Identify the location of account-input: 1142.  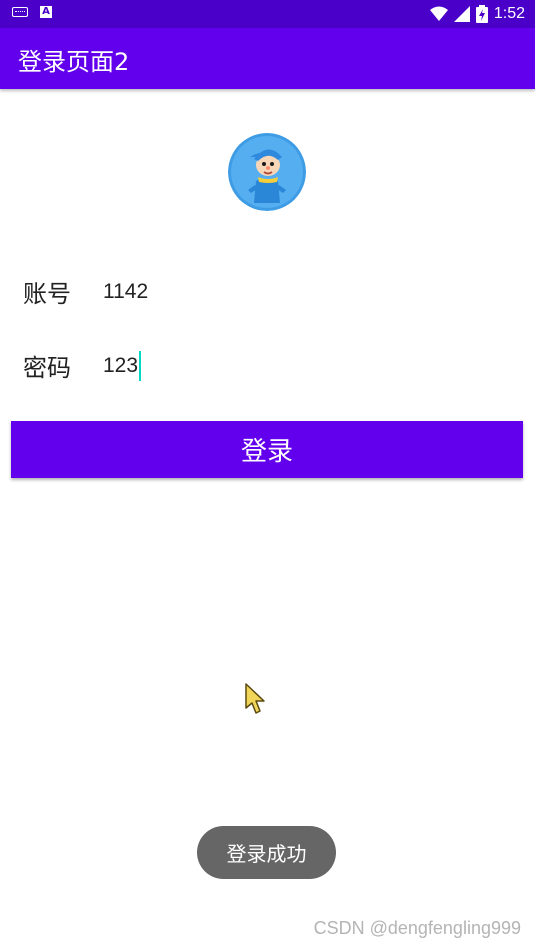
(125, 292).